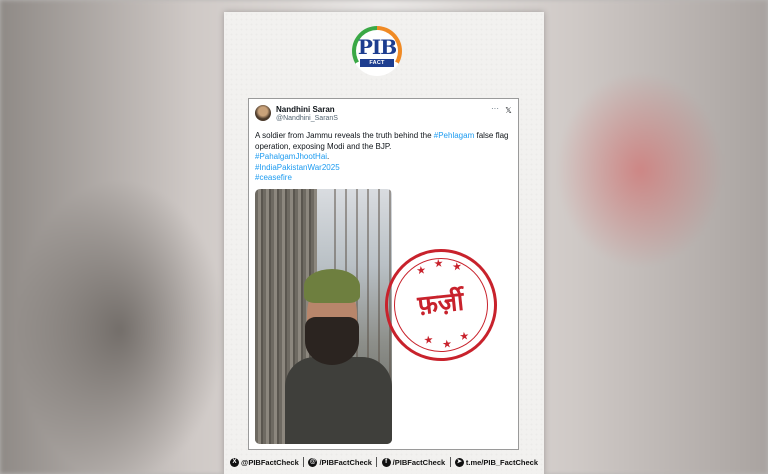 Image resolution: width=768 pixels, height=474 pixels. What do you see at coordinates (305, 109) in the screenshot?
I see `author-name: Nandhini Saran` at bounding box center [305, 109].